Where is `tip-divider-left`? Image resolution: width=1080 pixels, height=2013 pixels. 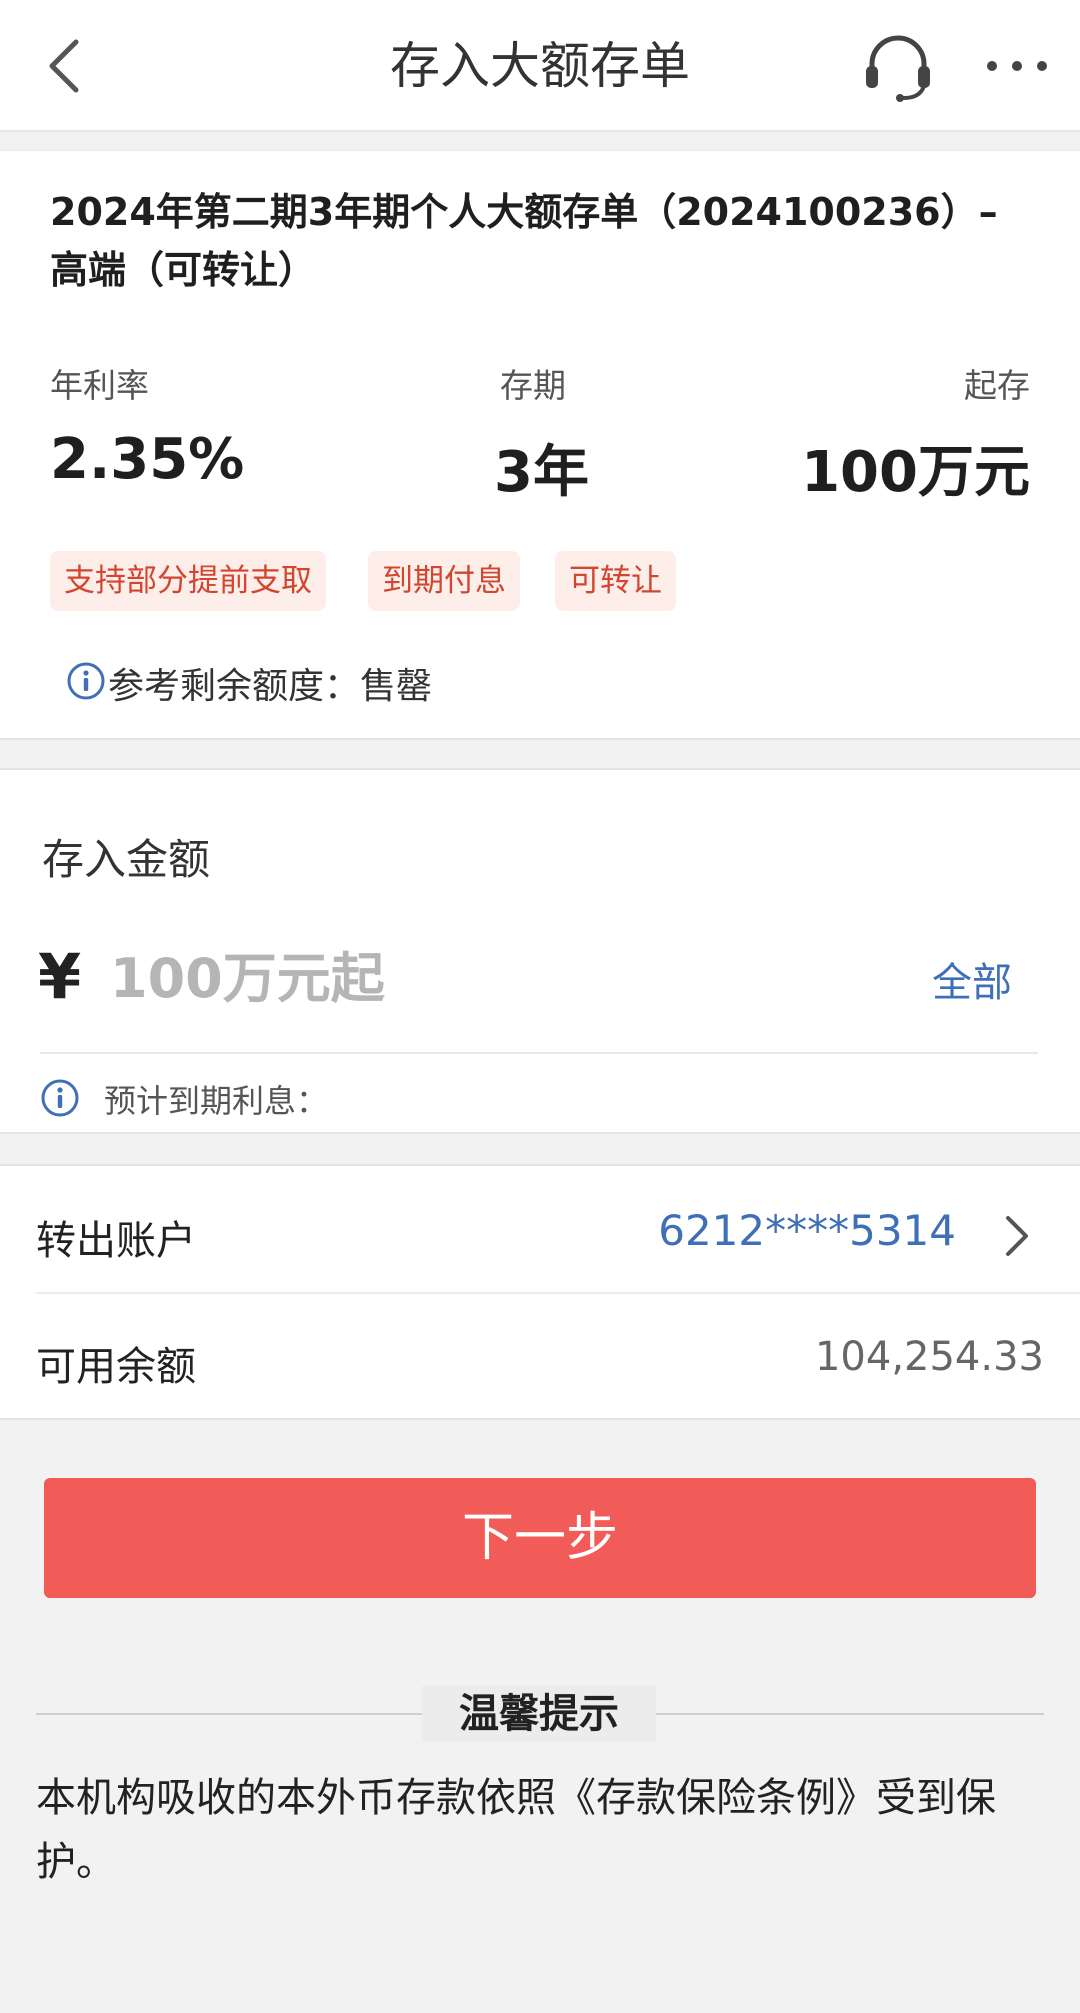 tip-divider-left is located at coordinates (229, 1714).